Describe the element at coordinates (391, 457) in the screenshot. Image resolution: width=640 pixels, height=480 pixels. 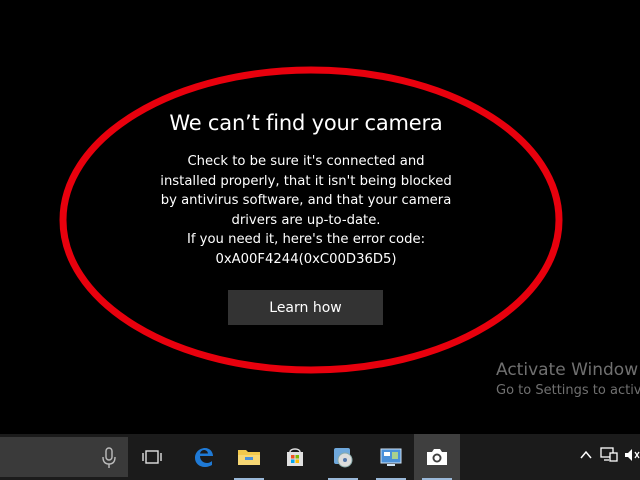
I see `control-panel-icon` at that location.